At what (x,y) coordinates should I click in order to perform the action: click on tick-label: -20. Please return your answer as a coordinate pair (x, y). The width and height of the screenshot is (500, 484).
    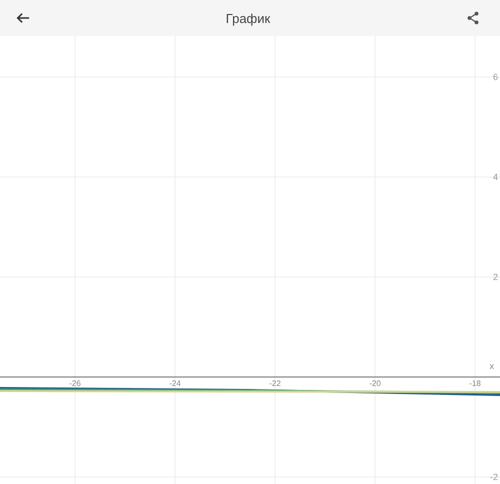
    Looking at the image, I should click on (375, 383).